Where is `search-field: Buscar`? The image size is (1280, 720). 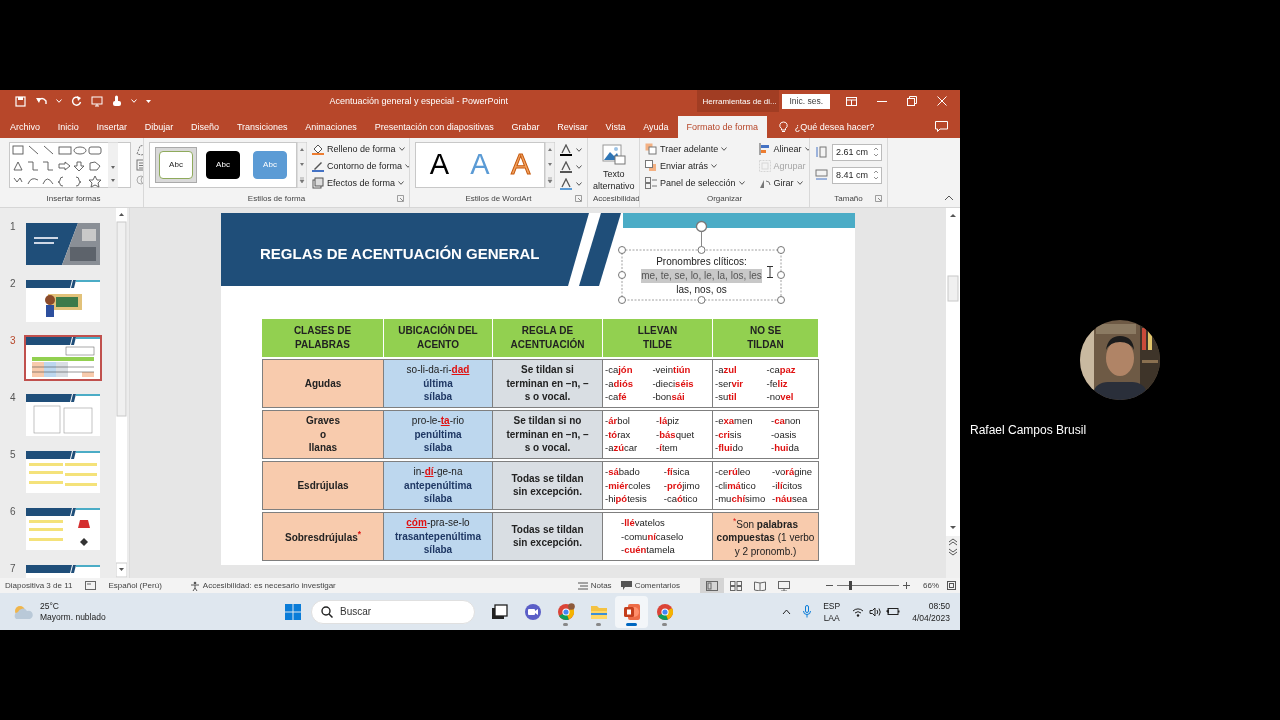 search-field: Buscar is located at coordinates (393, 611).